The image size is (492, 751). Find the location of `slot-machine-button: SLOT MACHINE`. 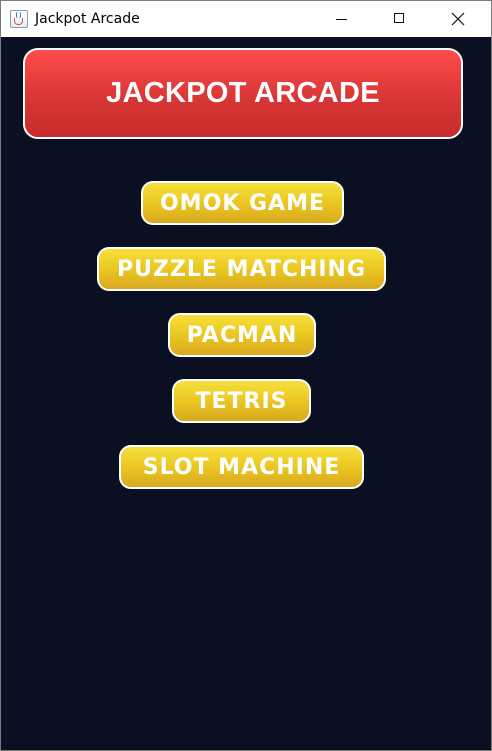

slot-machine-button: SLOT MACHINE is located at coordinates (241, 467).